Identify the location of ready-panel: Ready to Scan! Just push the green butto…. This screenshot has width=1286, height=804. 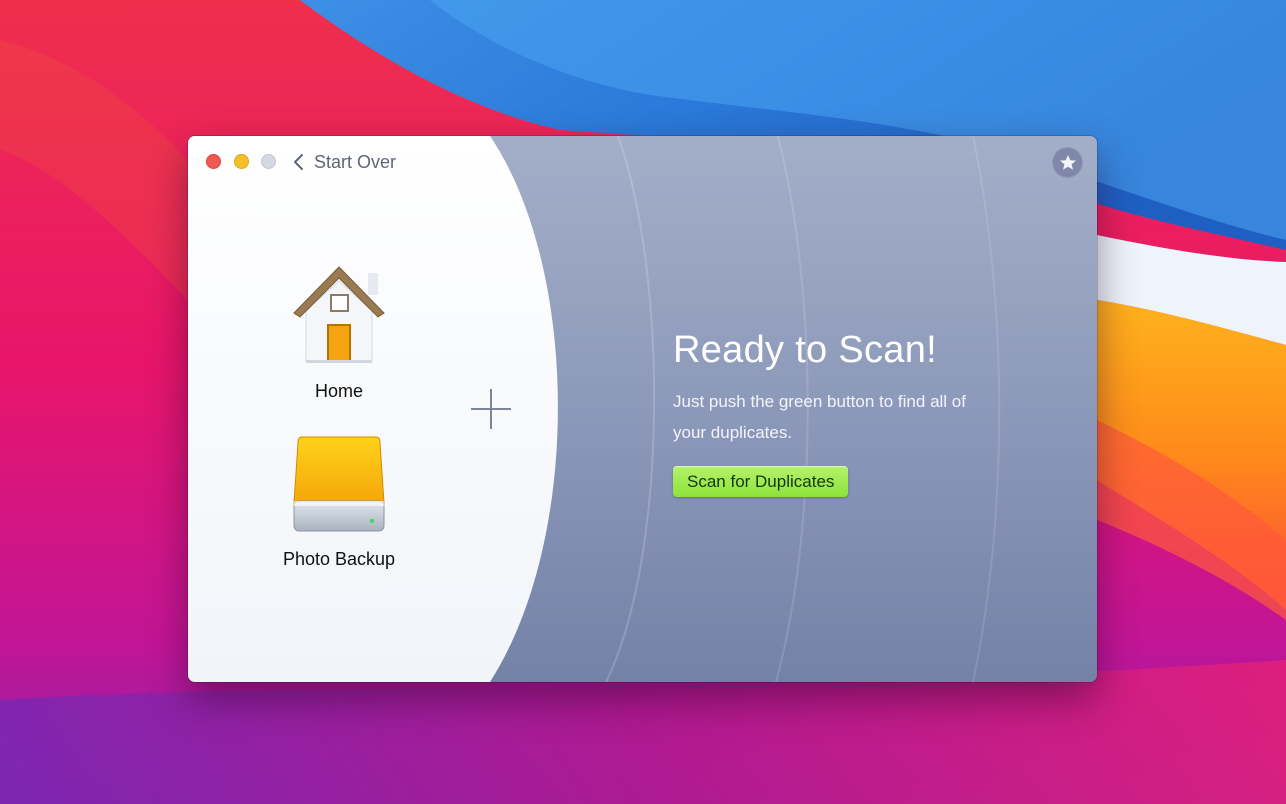
(863, 387).